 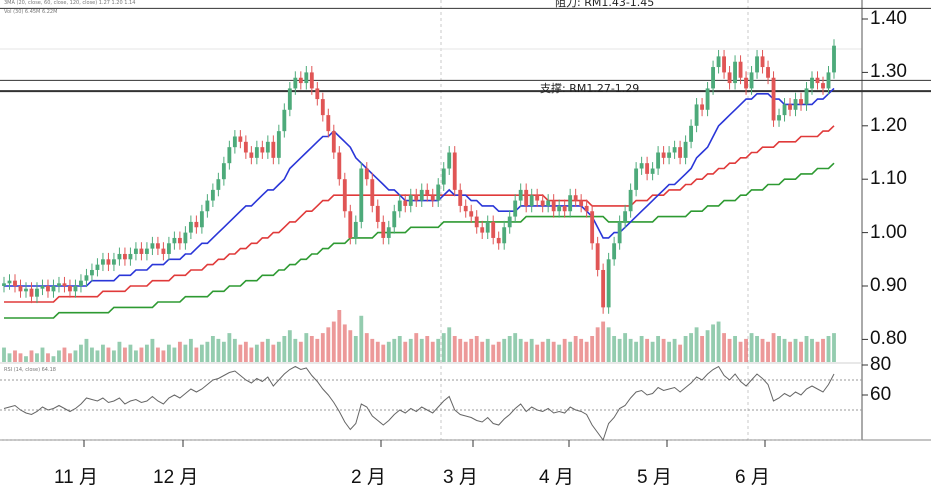 I want to click on rsi-indicator-legend: RSI (14, close) 64.18, so click(x=30, y=370).